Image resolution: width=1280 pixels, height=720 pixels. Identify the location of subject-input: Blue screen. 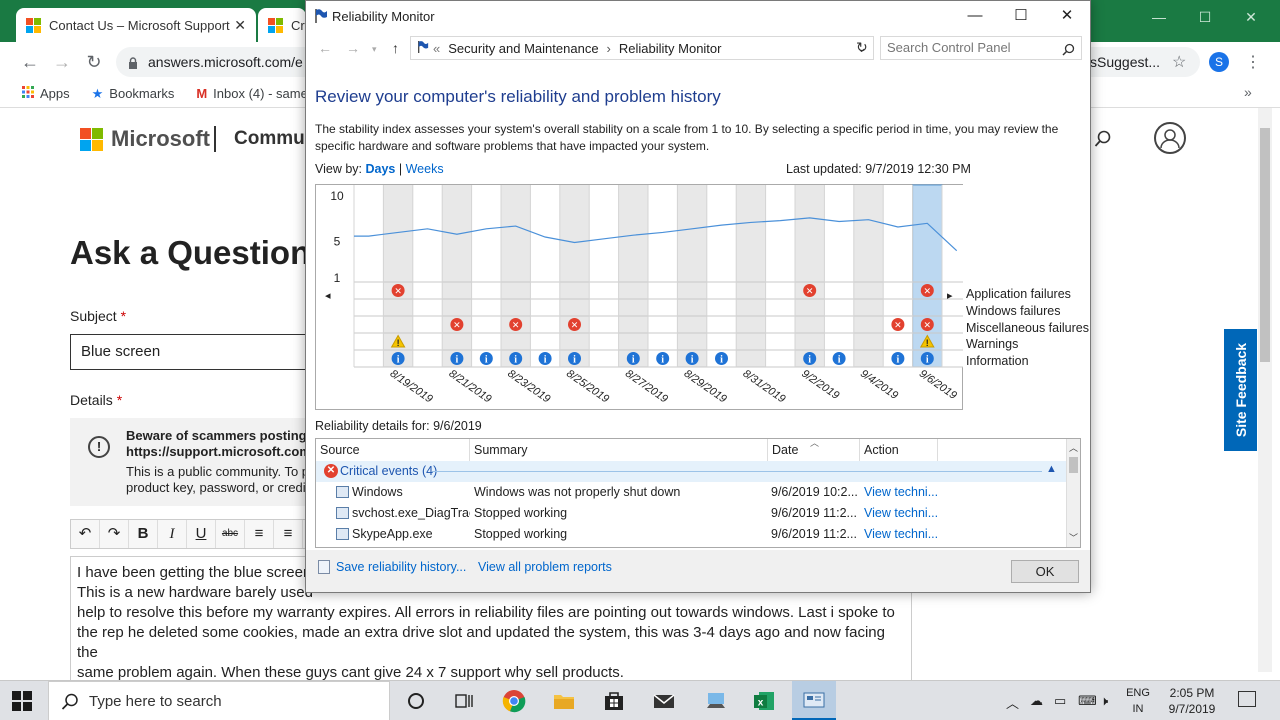
(190, 352).